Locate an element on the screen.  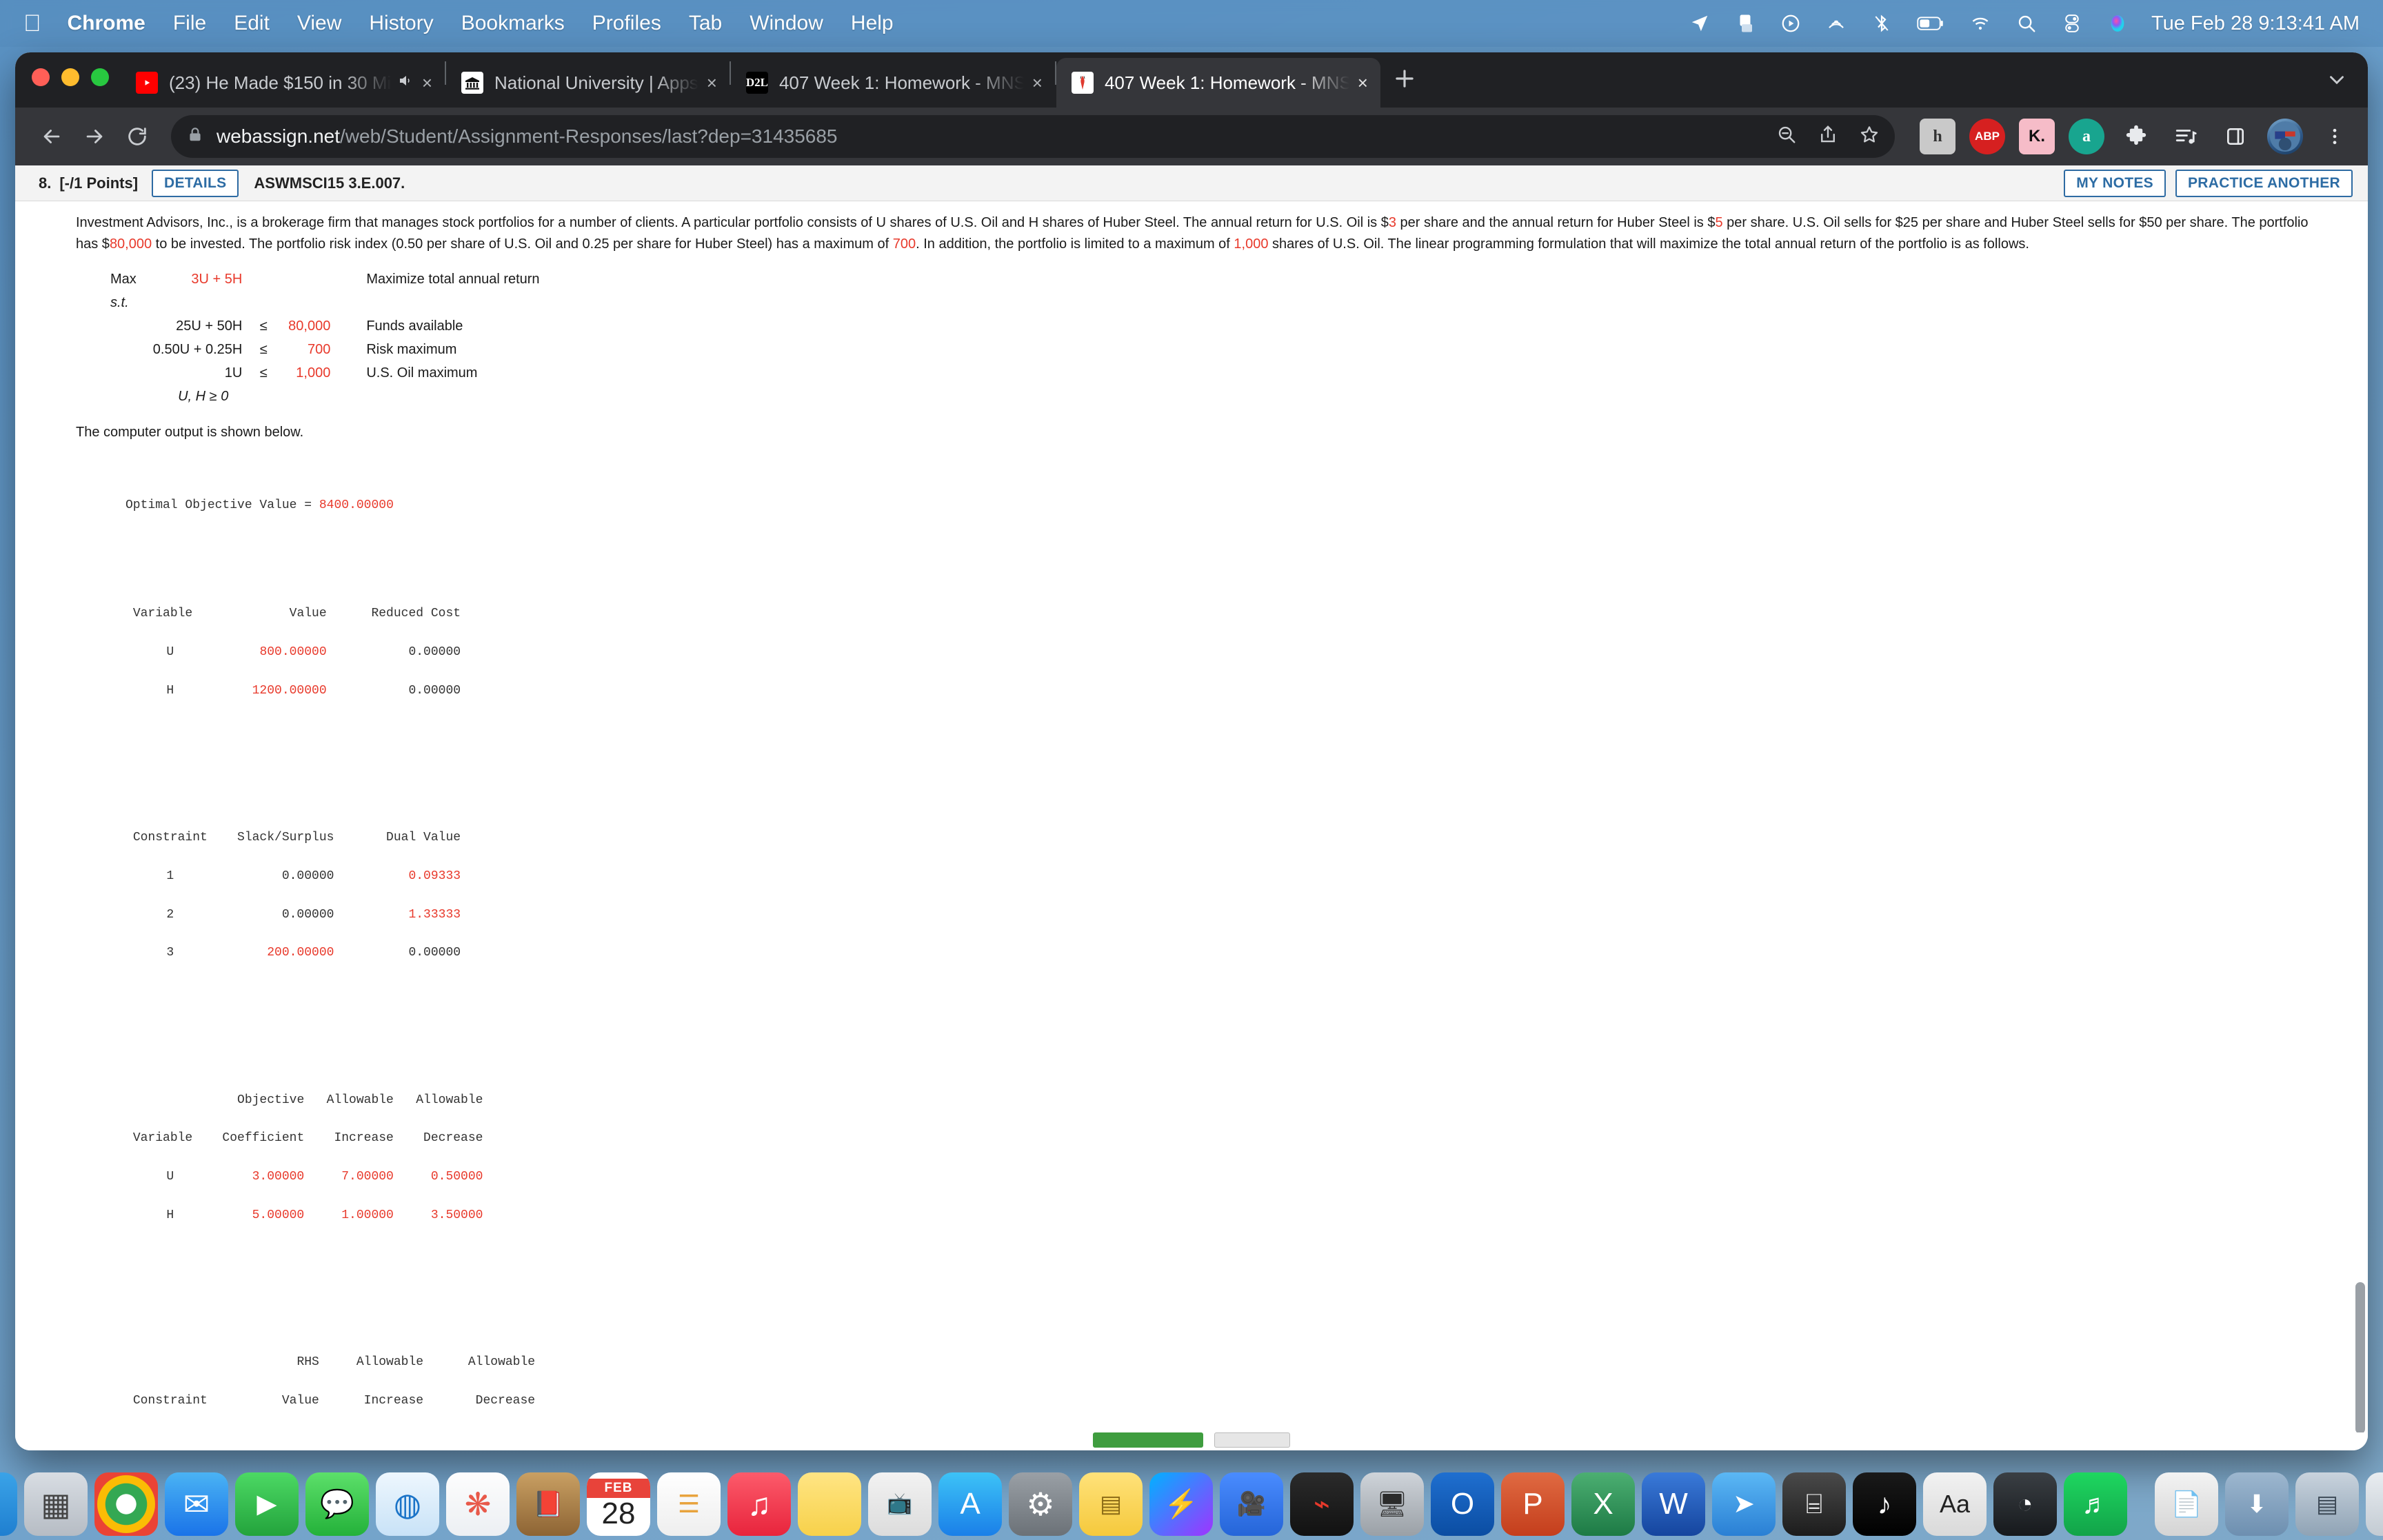
dock-item-spotify: ♬ is located at coordinates (2095, 1504).